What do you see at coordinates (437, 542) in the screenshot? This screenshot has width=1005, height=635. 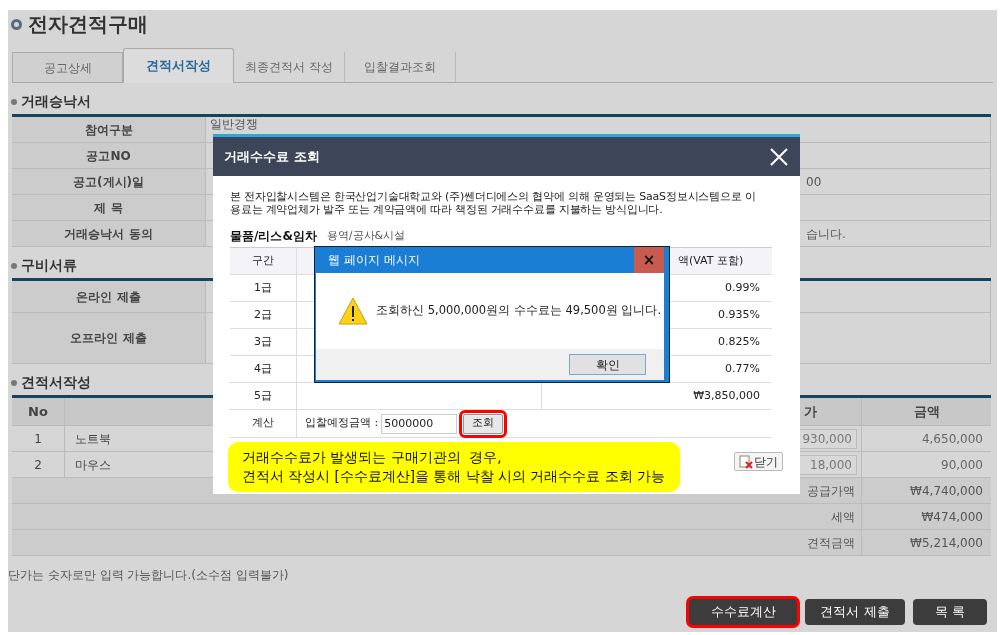 I see `total-label: 견적금액` at bounding box center [437, 542].